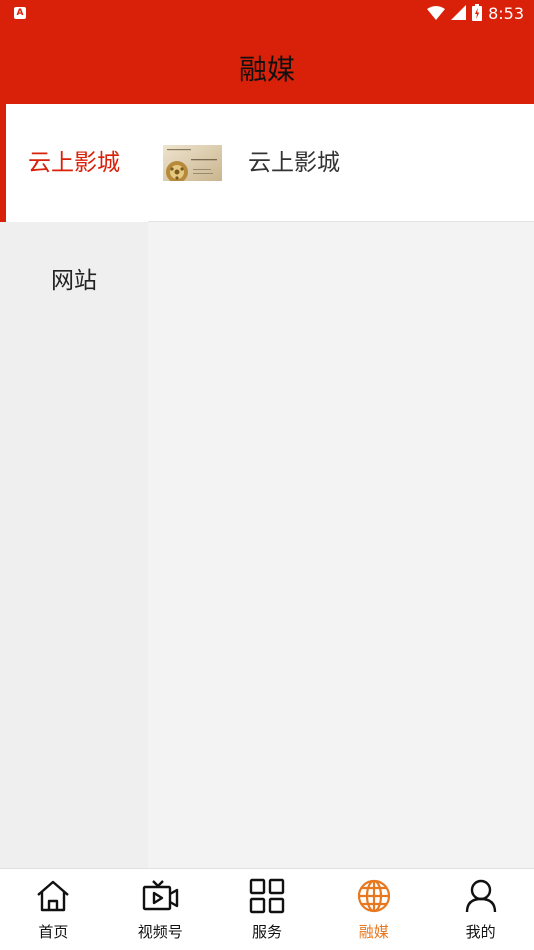  Describe the element at coordinates (20, 13) in the screenshot. I see `a-badge-icon: A` at that location.